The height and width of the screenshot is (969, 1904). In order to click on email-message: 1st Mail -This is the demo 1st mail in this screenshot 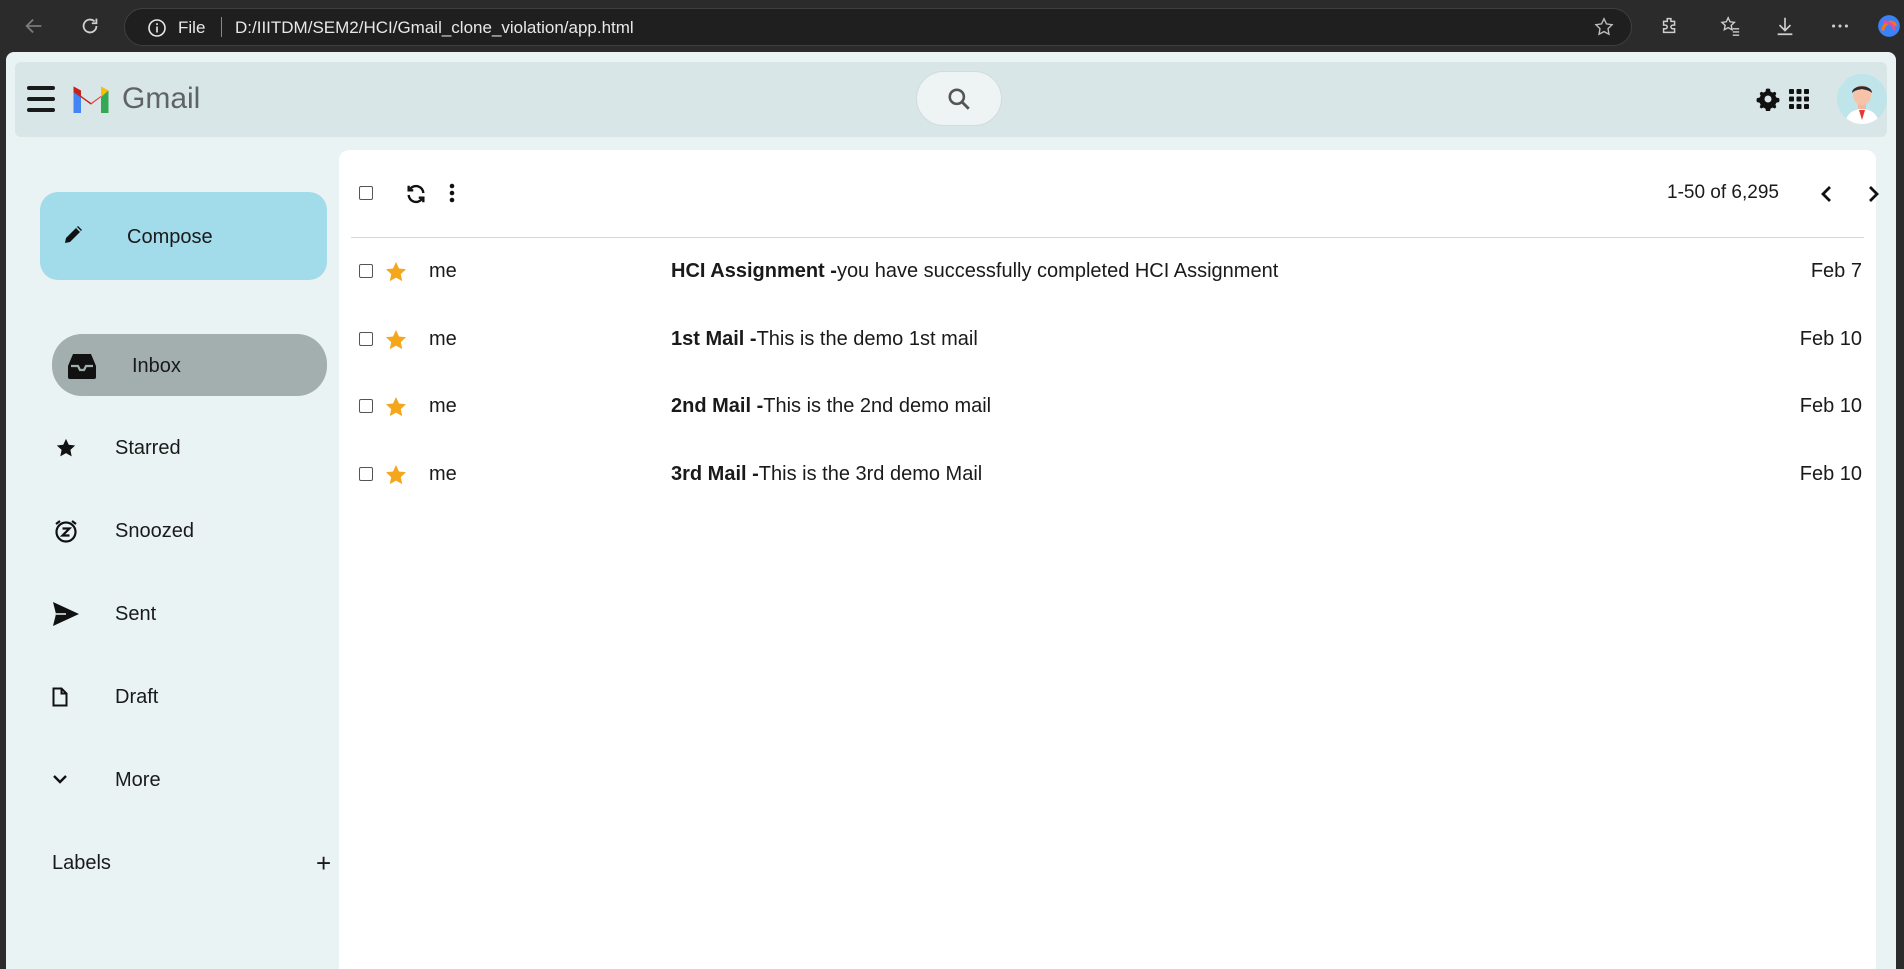, I will do `click(824, 339)`.